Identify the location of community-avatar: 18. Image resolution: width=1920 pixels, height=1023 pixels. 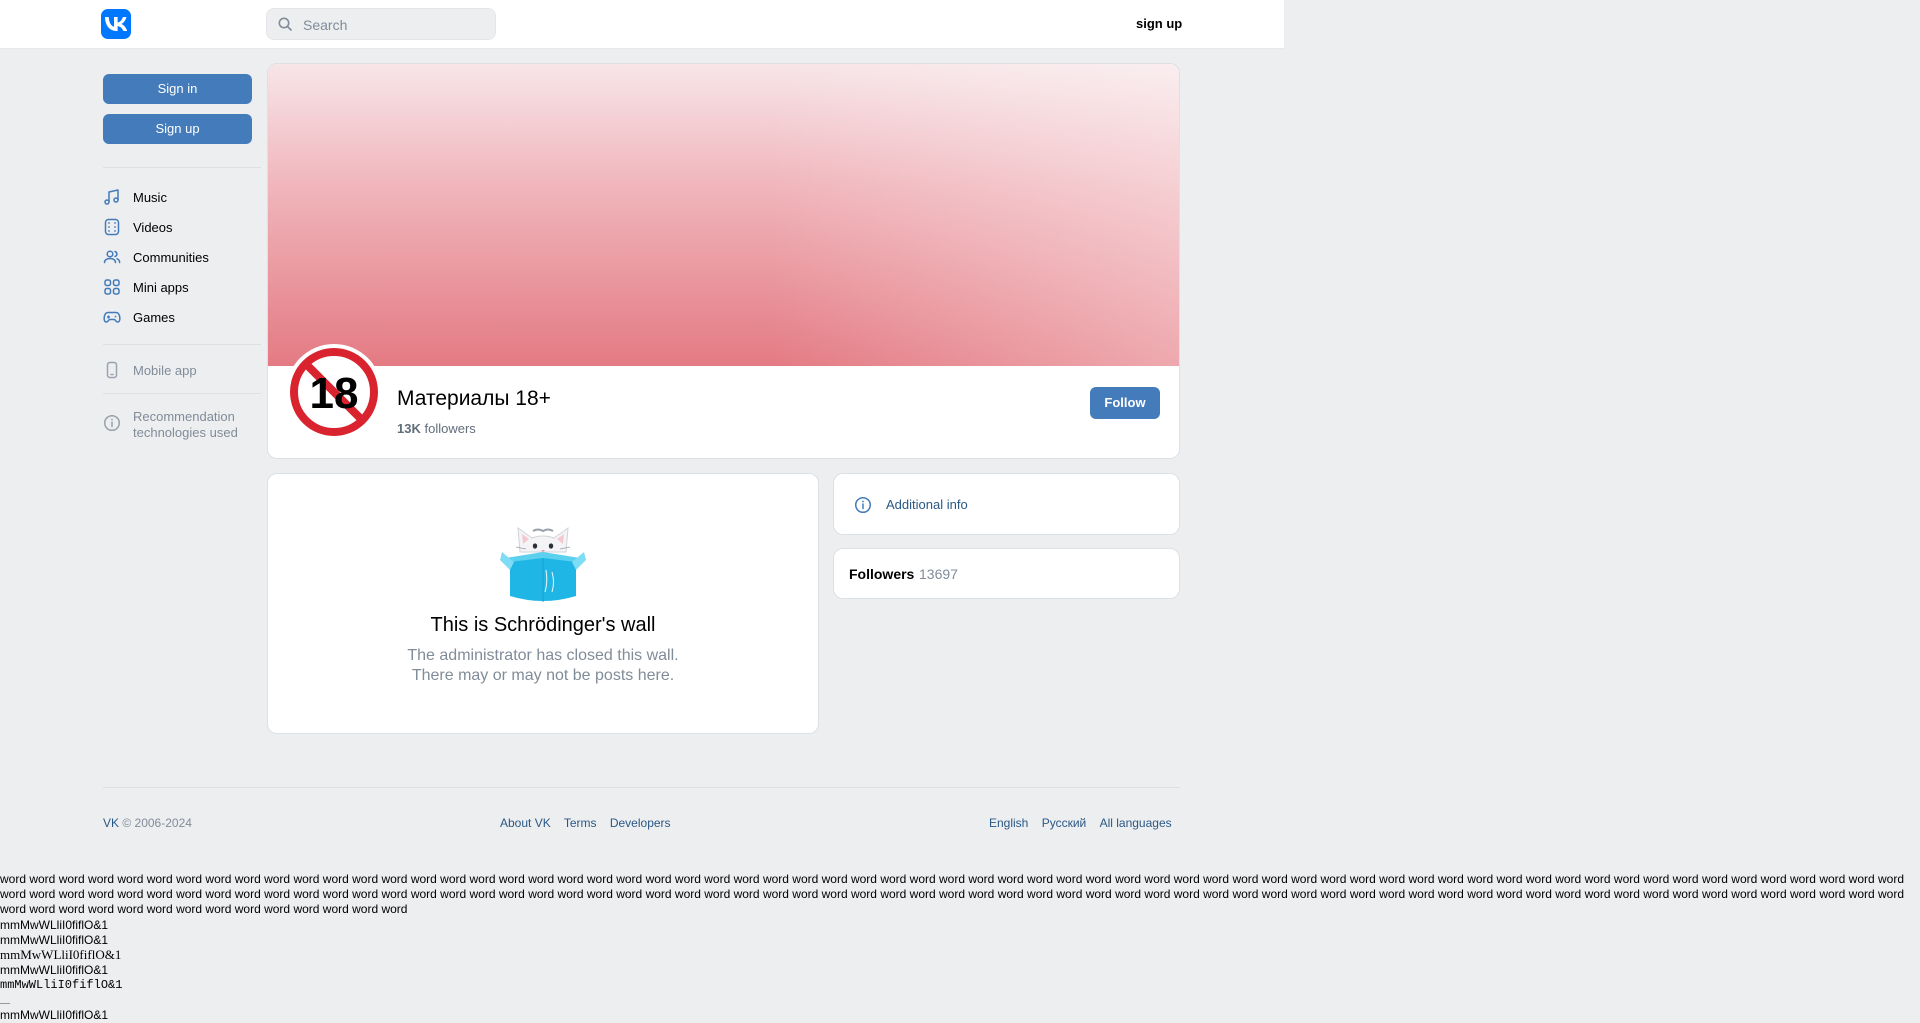
(334, 392).